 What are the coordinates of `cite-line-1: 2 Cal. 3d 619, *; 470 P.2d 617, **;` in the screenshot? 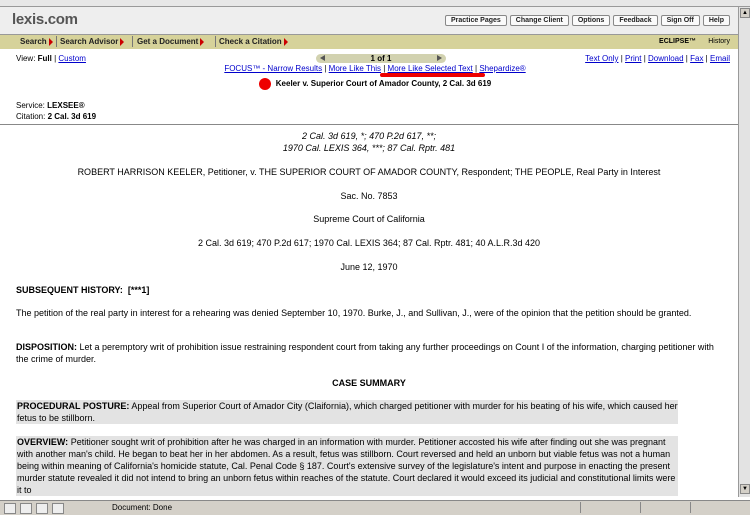 It's located at (369, 136).